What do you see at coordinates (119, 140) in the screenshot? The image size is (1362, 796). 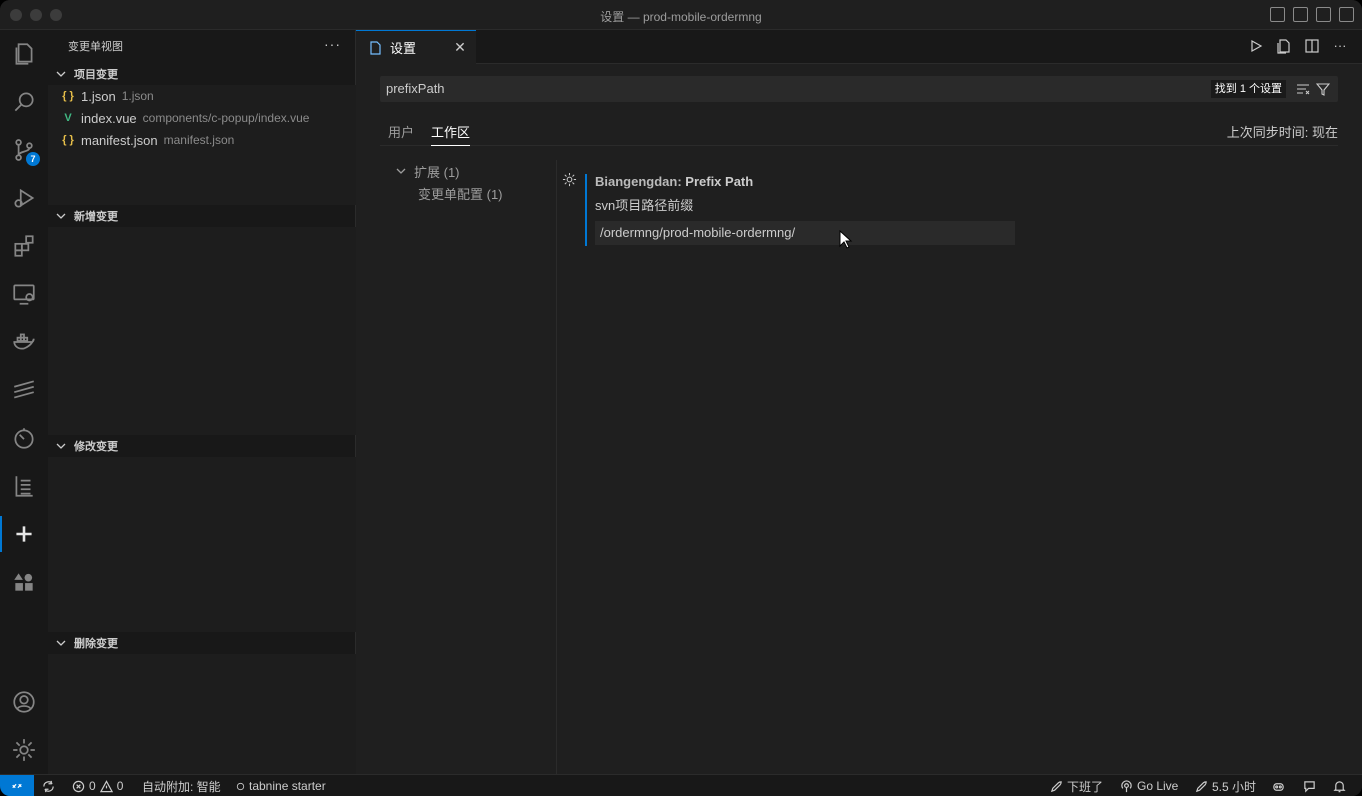 I see `file-name: manifest.json` at bounding box center [119, 140].